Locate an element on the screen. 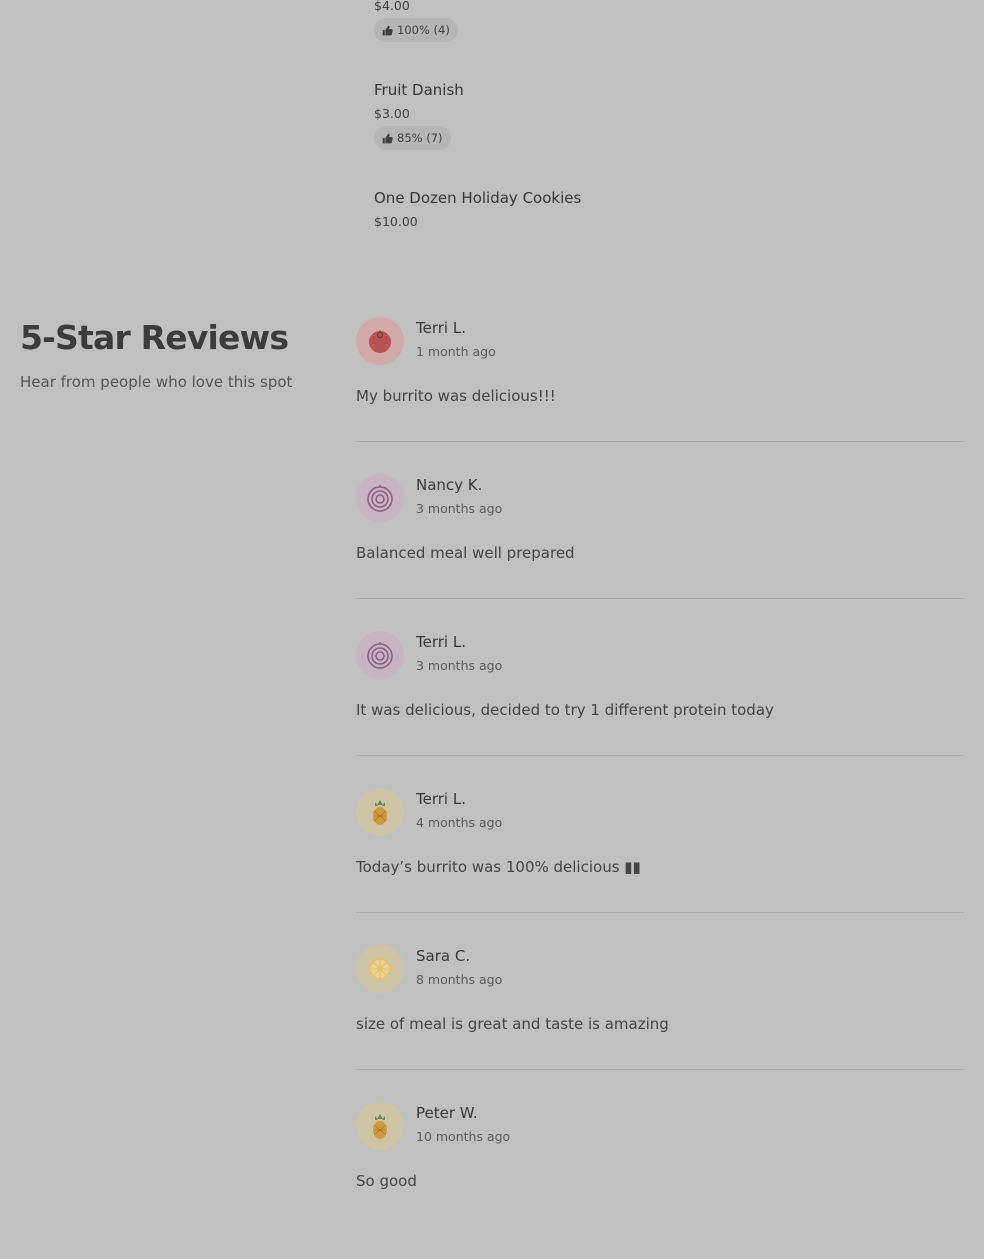  tomato-icon is located at coordinates (380, 341).